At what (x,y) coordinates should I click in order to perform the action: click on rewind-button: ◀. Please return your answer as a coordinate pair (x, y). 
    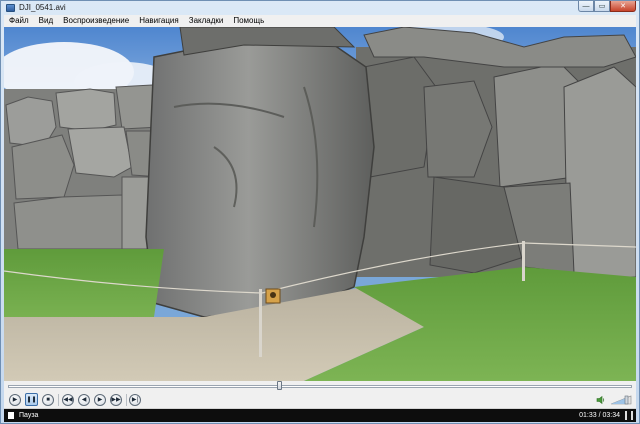
    Looking at the image, I should click on (84, 400).